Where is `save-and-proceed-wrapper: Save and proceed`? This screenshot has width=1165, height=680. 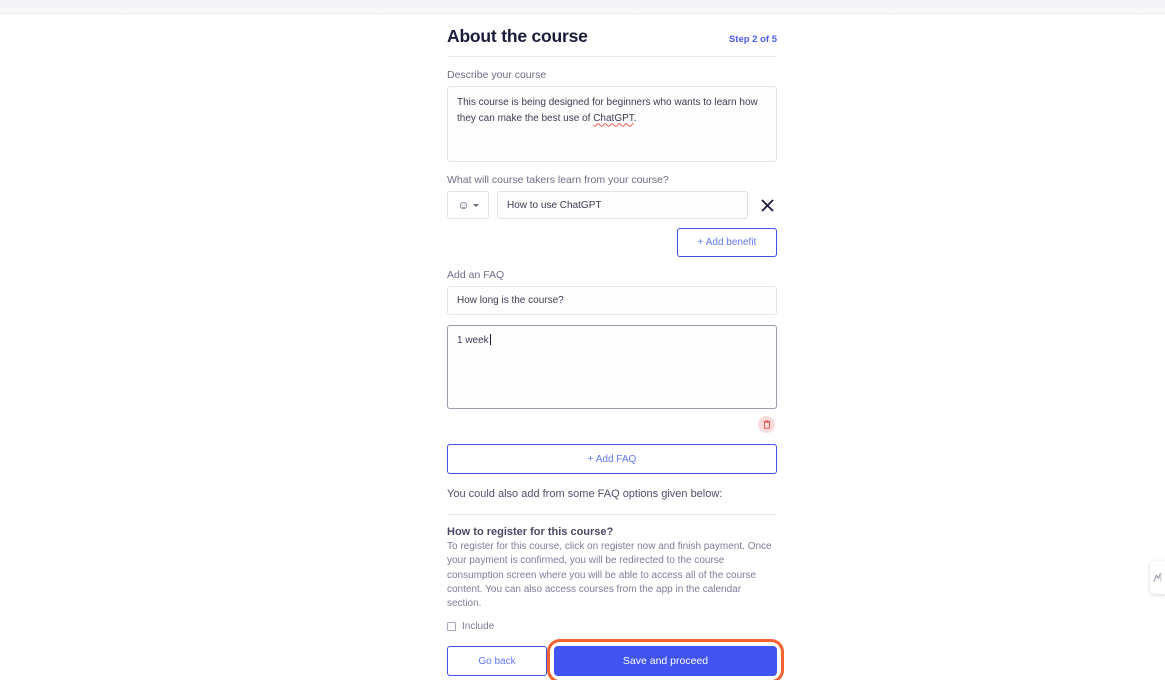 save-and-proceed-wrapper: Save and proceed is located at coordinates (665, 659).